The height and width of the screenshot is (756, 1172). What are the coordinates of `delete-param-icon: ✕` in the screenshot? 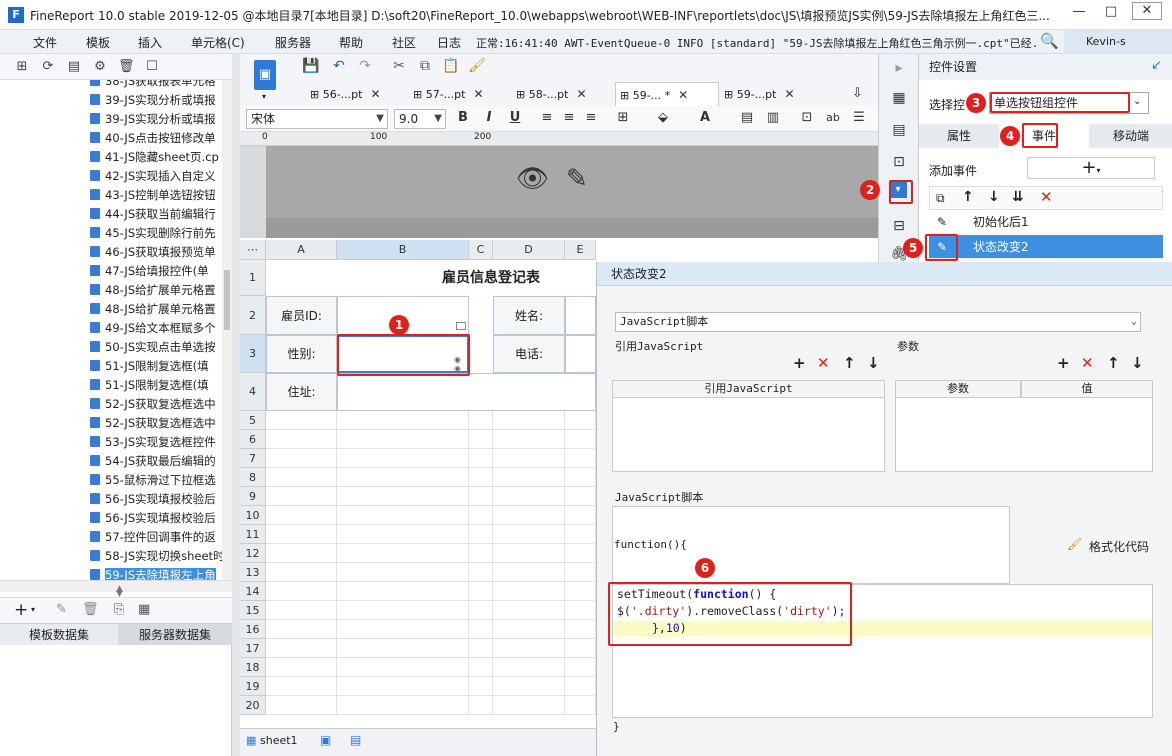 It's located at (1087, 363).